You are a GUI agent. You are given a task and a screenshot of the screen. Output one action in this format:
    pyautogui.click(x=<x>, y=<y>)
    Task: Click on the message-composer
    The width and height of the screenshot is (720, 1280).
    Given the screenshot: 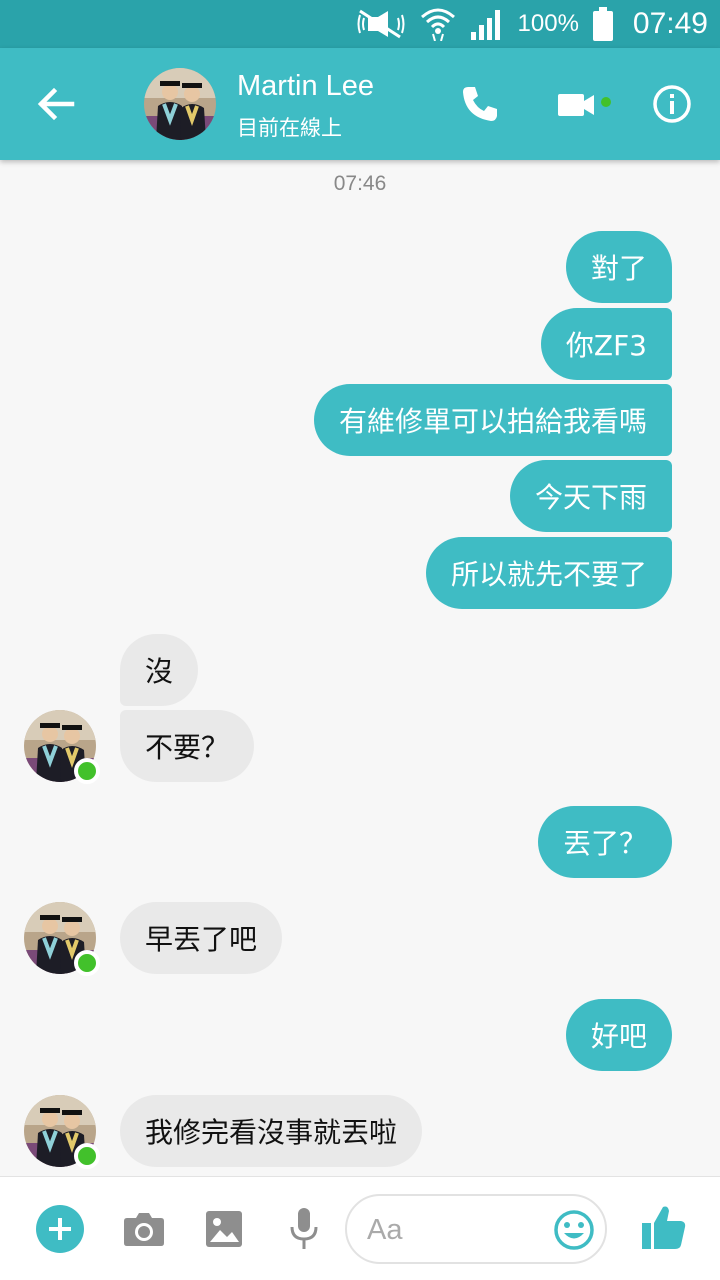 What is the action you would take?
    pyautogui.click(x=360, y=1228)
    